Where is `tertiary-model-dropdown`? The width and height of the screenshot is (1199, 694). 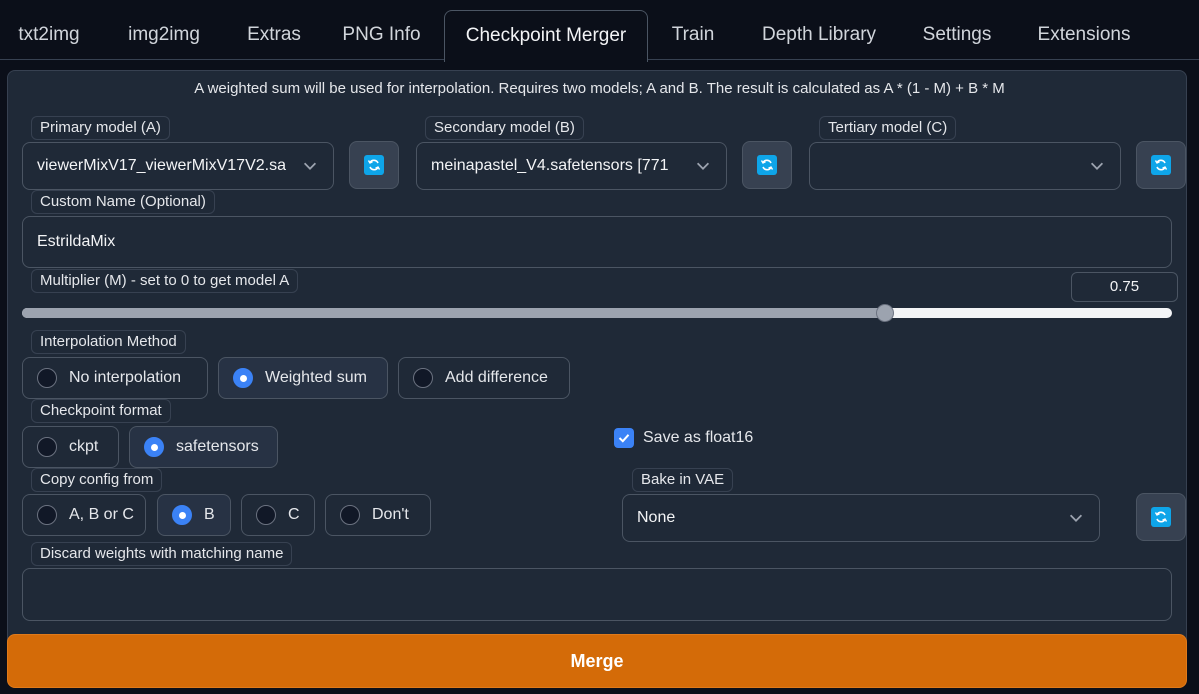 tertiary-model-dropdown is located at coordinates (965, 166).